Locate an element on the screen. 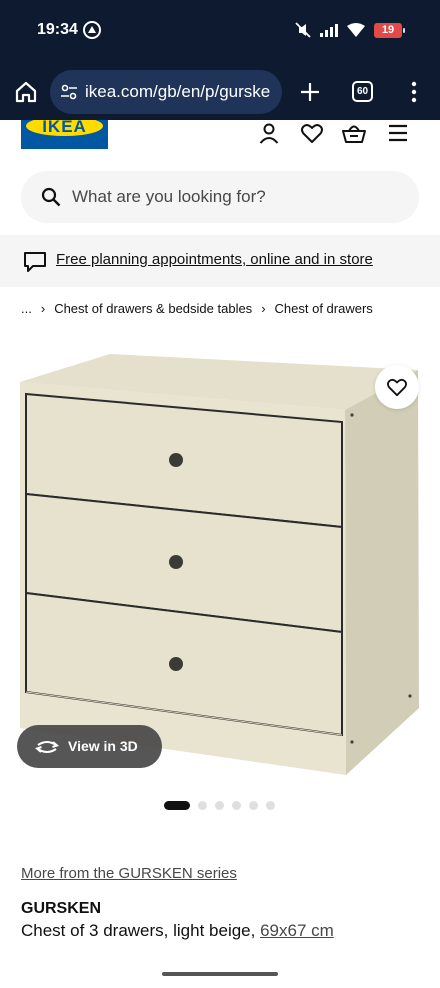  breadcrumb-chest-of-drawers: Chest of drawers is located at coordinates (324, 308).